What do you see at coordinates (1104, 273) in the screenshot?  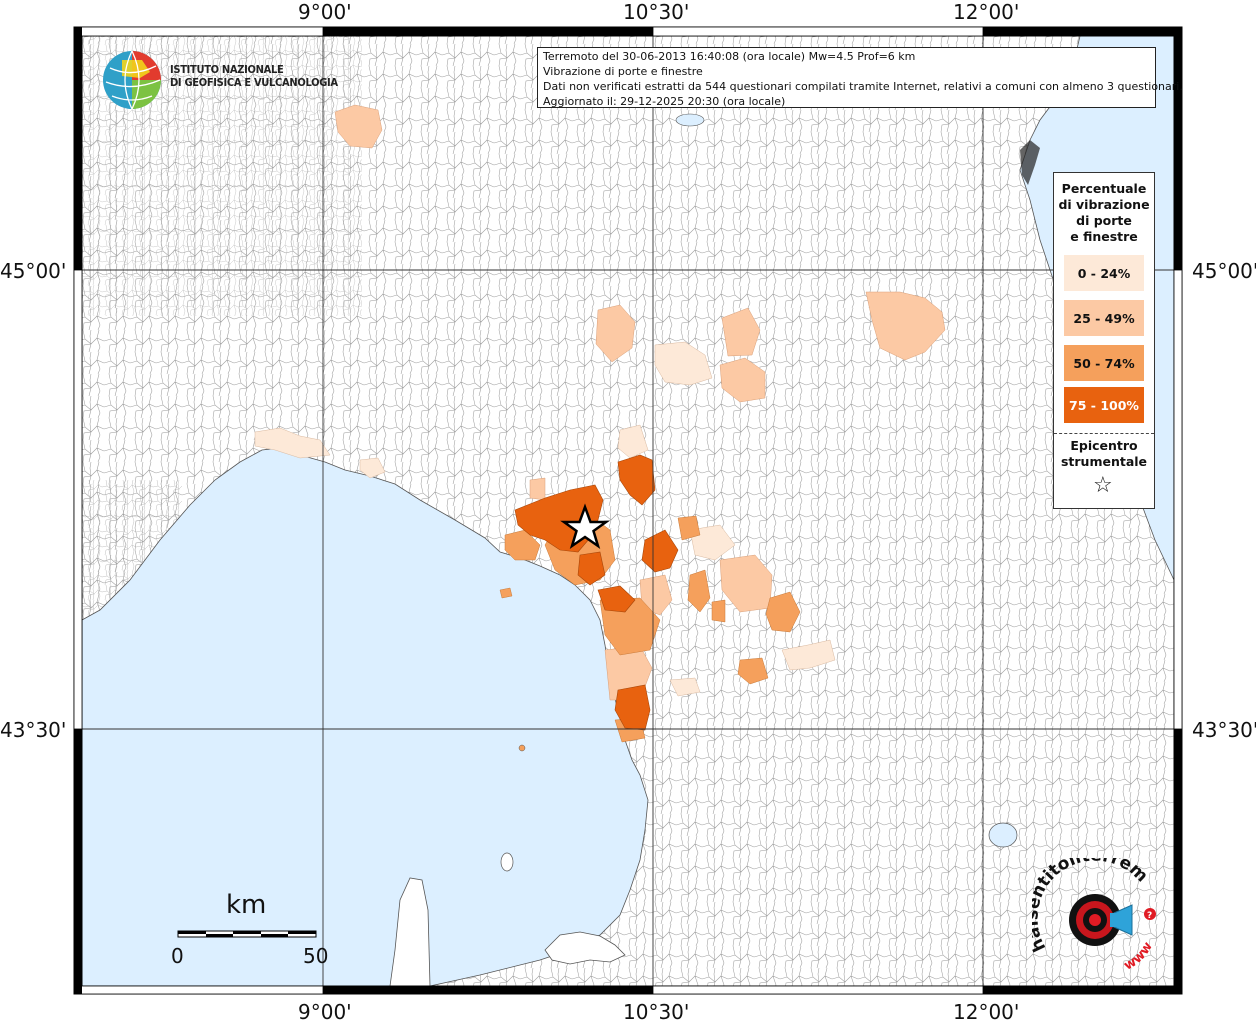 I see `legend-class-0-24: 0 - 24%` at bounding box center [1104, 273].